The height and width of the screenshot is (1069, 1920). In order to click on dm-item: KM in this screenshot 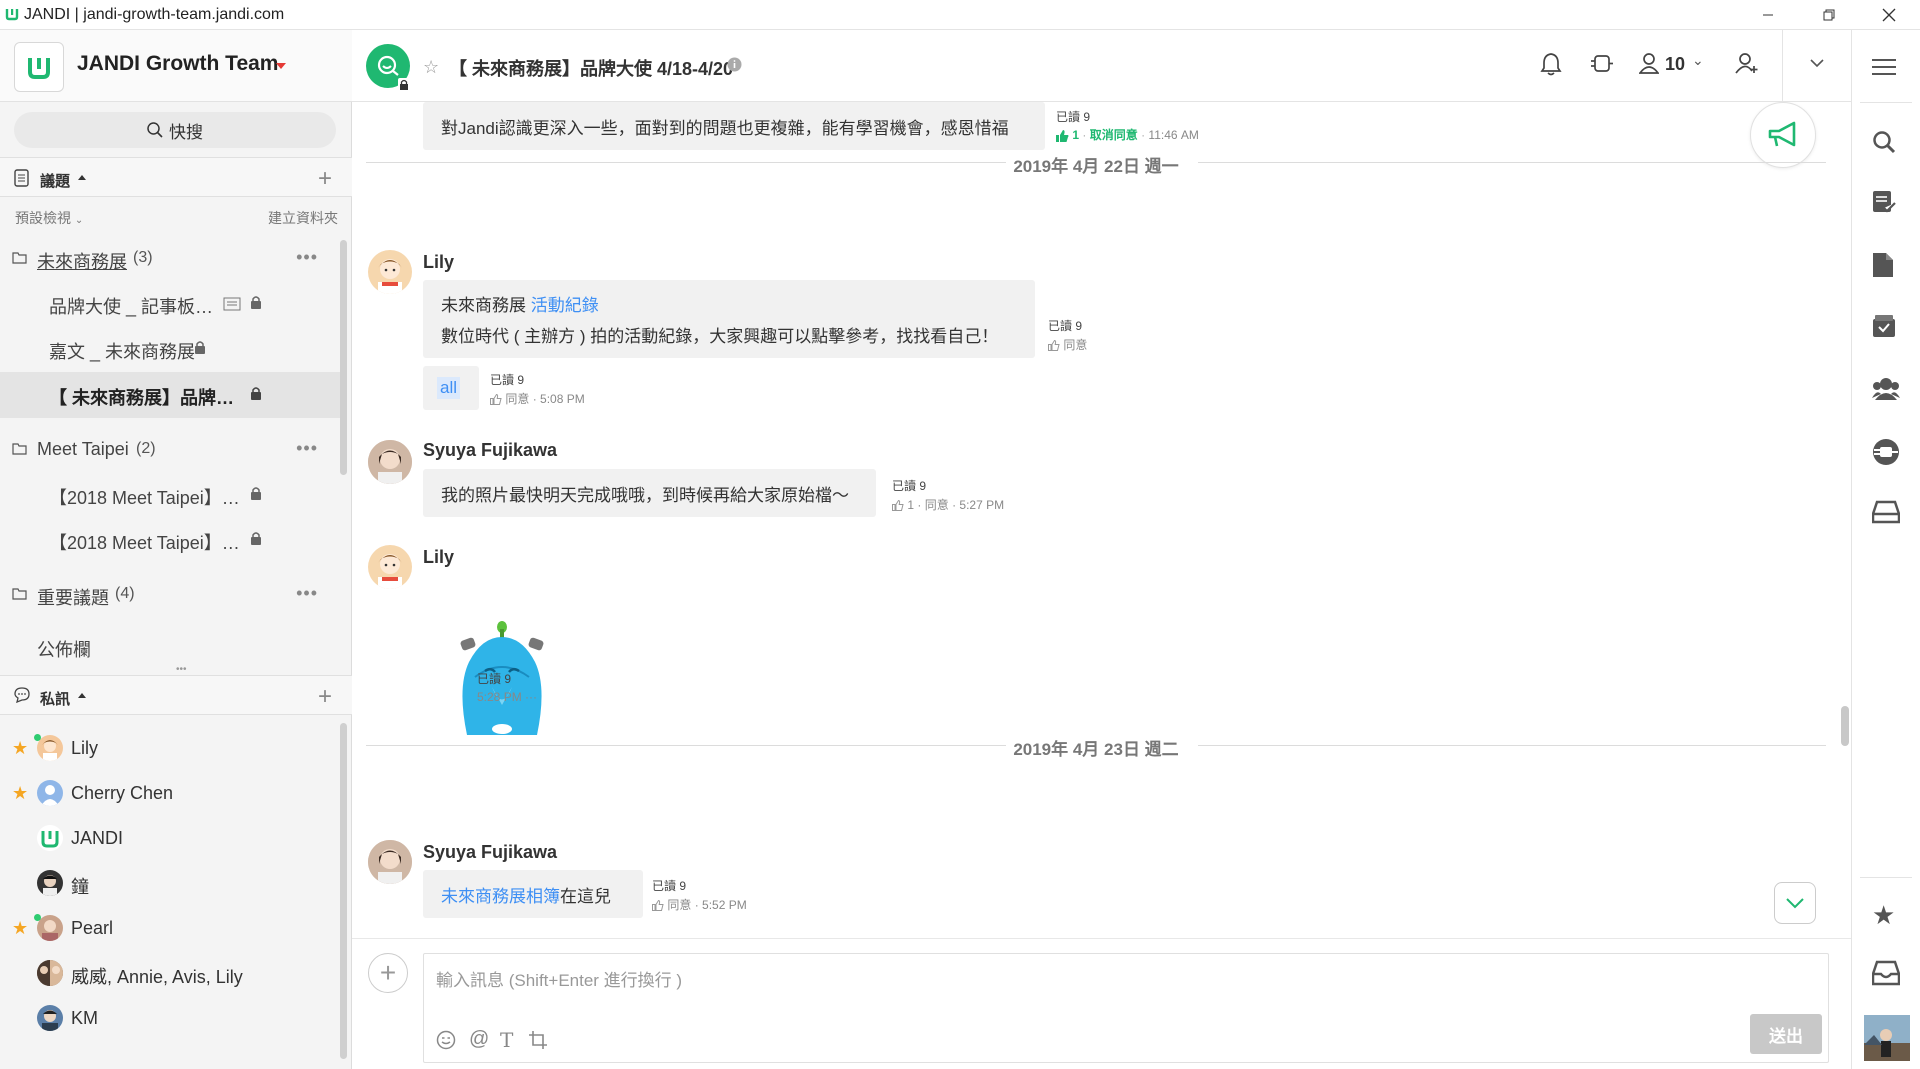, I will do `click(170, 1018)`.